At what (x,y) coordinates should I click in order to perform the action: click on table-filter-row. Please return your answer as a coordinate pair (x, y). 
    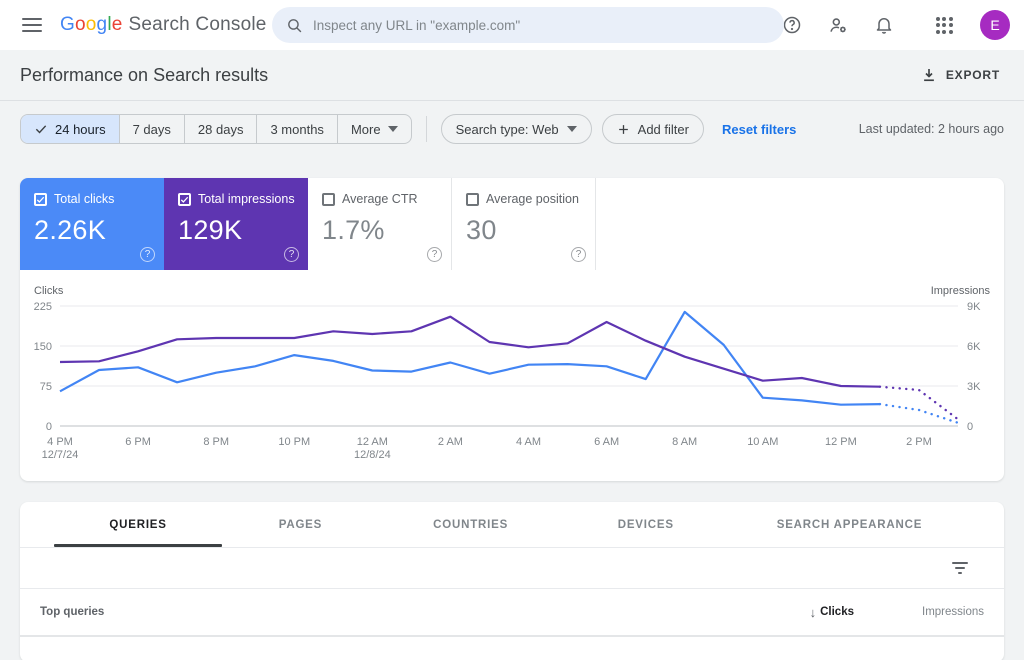
    Looking at the image, I should click on (512, 568).